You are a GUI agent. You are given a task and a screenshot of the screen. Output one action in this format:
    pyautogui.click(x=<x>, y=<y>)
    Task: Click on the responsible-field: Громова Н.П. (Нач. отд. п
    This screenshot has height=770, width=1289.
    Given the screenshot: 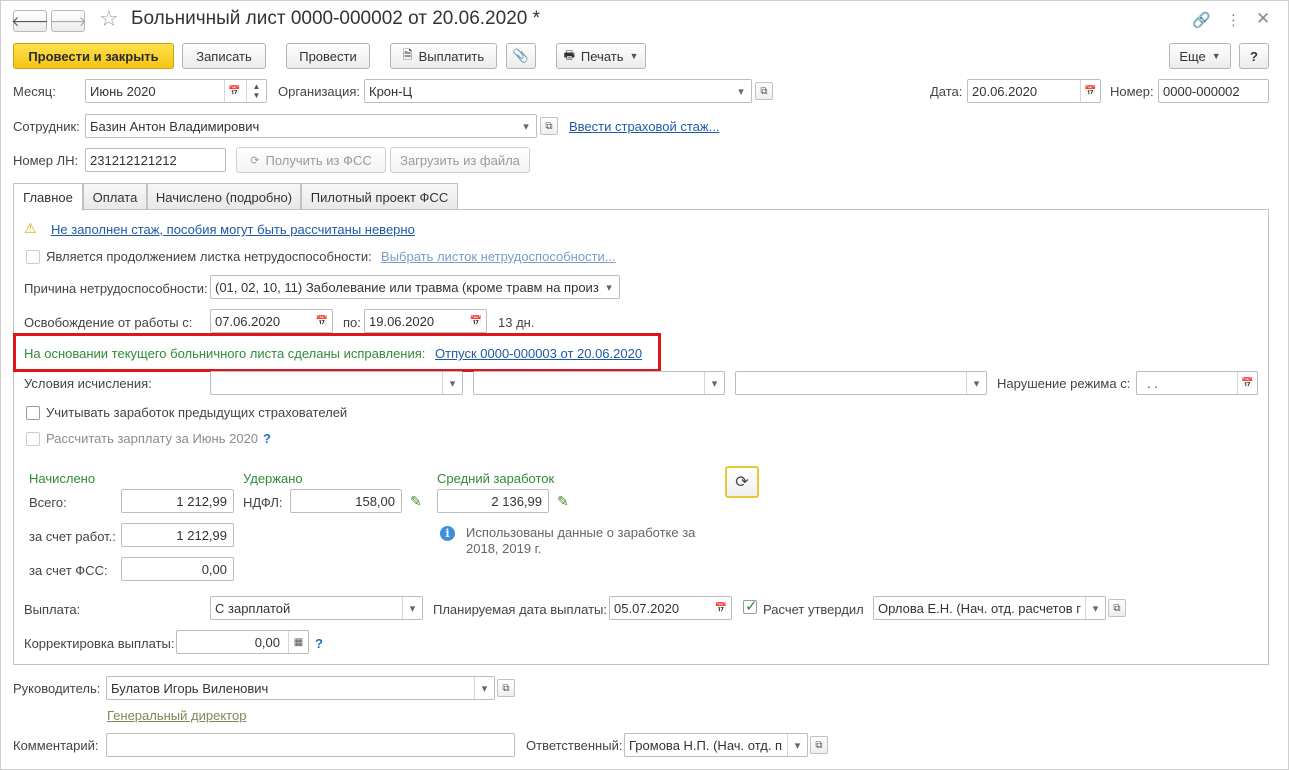 What is the action you would take?
    pyautogui.click(x=716, y=745)
    